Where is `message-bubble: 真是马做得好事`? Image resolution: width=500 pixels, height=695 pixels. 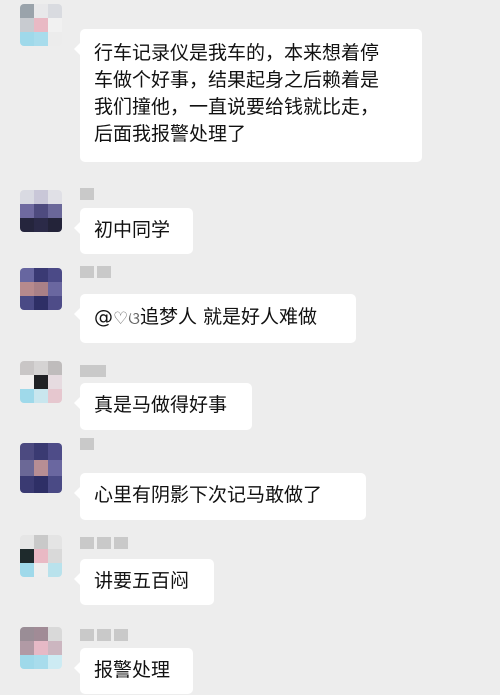 message-bubble: 真是马做得好事 is located at coordinates (163, 406).